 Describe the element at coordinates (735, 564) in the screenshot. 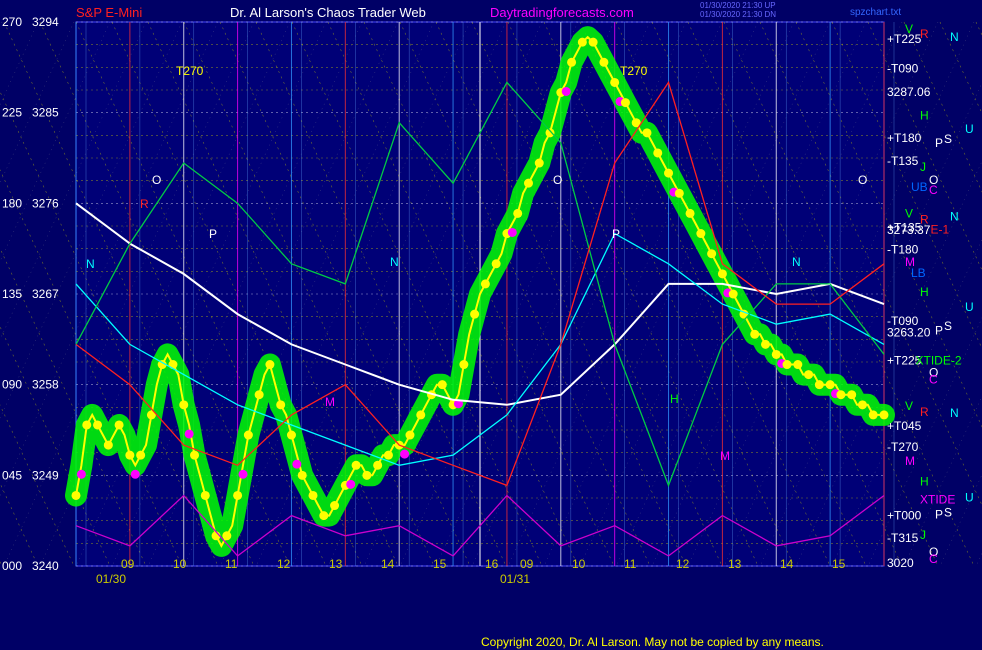

I see `x-tick-hour: 13` at that location.